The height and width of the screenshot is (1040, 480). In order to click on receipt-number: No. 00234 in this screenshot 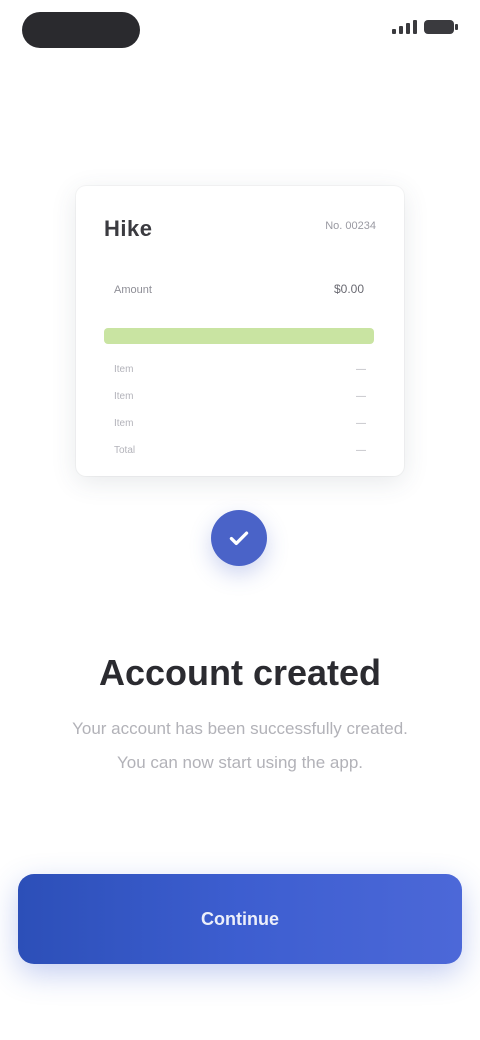, I will do `click(350, 226)`.